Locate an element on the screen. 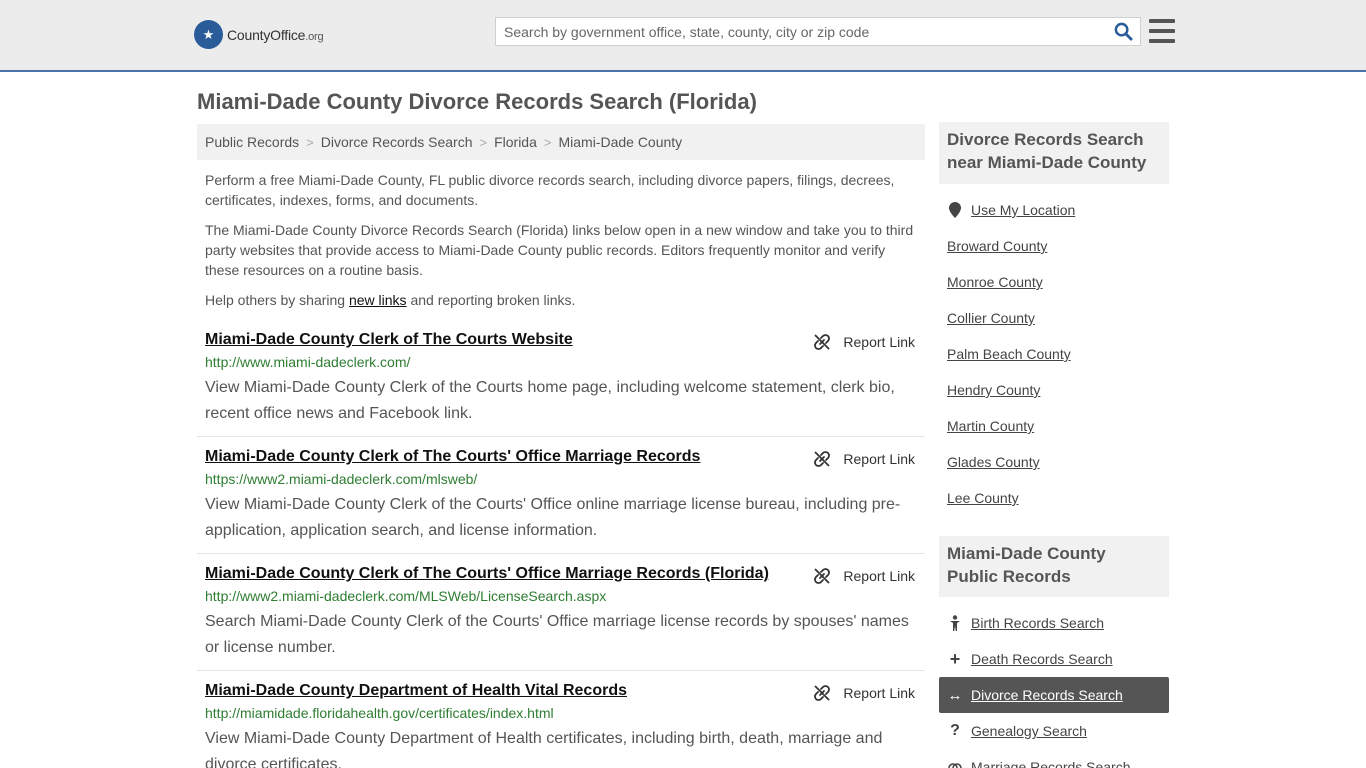 Image resolution: width=1366 pixels, height=768 pixels. sidebar-item-death-records: + Death Records Search is located at coordinates (1054, 659).